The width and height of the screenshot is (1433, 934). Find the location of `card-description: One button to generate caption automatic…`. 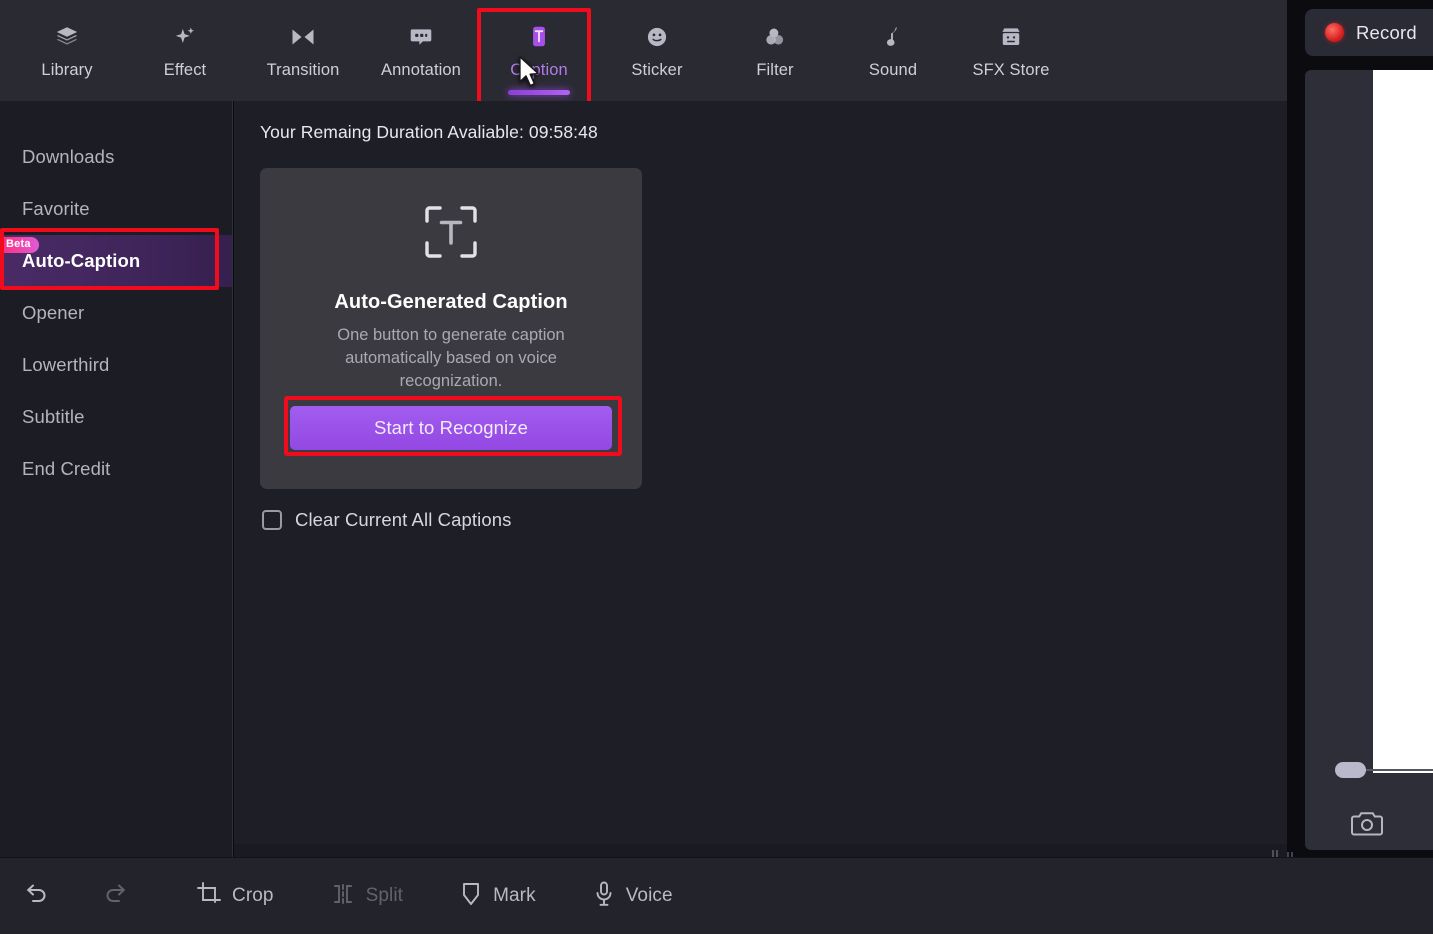

card-description: One button to generate caption automatic… is located at coordinates (451, 358).